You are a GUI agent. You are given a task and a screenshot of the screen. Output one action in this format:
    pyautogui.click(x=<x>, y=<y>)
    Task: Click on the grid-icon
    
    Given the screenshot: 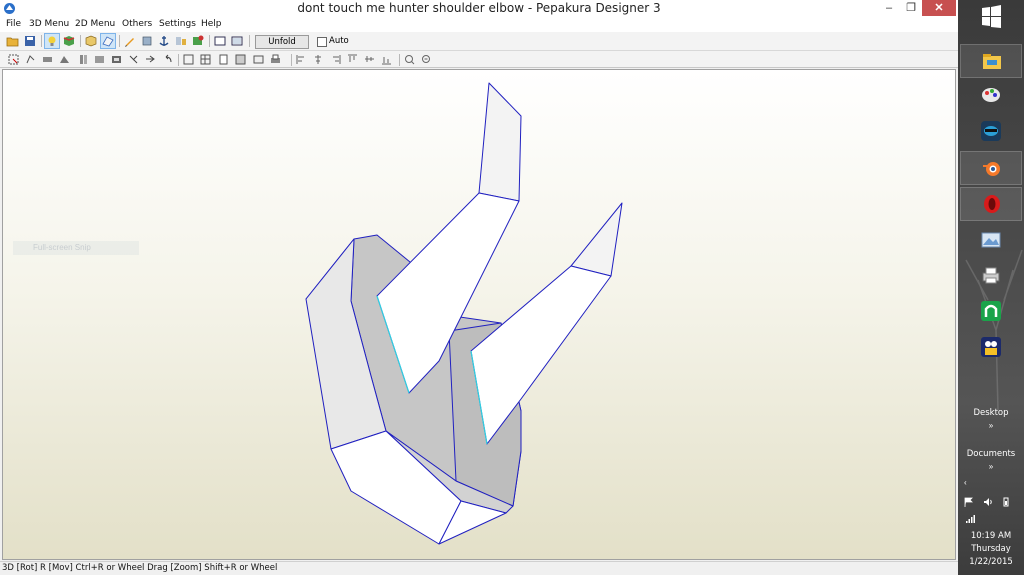 What is the action you would take?
    pyautogui.click(x=205, y=59)
    